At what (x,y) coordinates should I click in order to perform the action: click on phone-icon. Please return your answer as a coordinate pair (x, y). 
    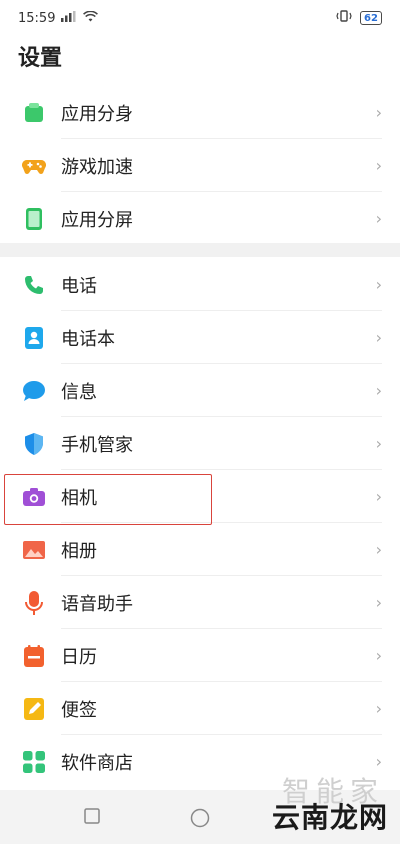
    Looking at the image, I should click on (34, 285).